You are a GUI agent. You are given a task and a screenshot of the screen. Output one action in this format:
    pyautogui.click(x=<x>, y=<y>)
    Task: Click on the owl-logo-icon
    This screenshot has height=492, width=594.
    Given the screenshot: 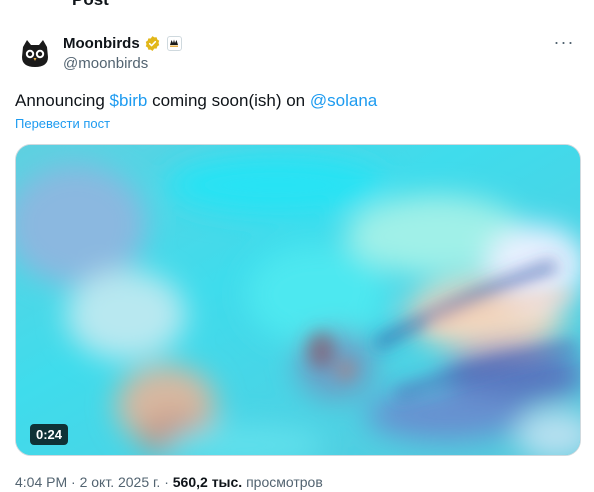 What is the action you would take?
    pyautogui.click(x=35, y=53)
    